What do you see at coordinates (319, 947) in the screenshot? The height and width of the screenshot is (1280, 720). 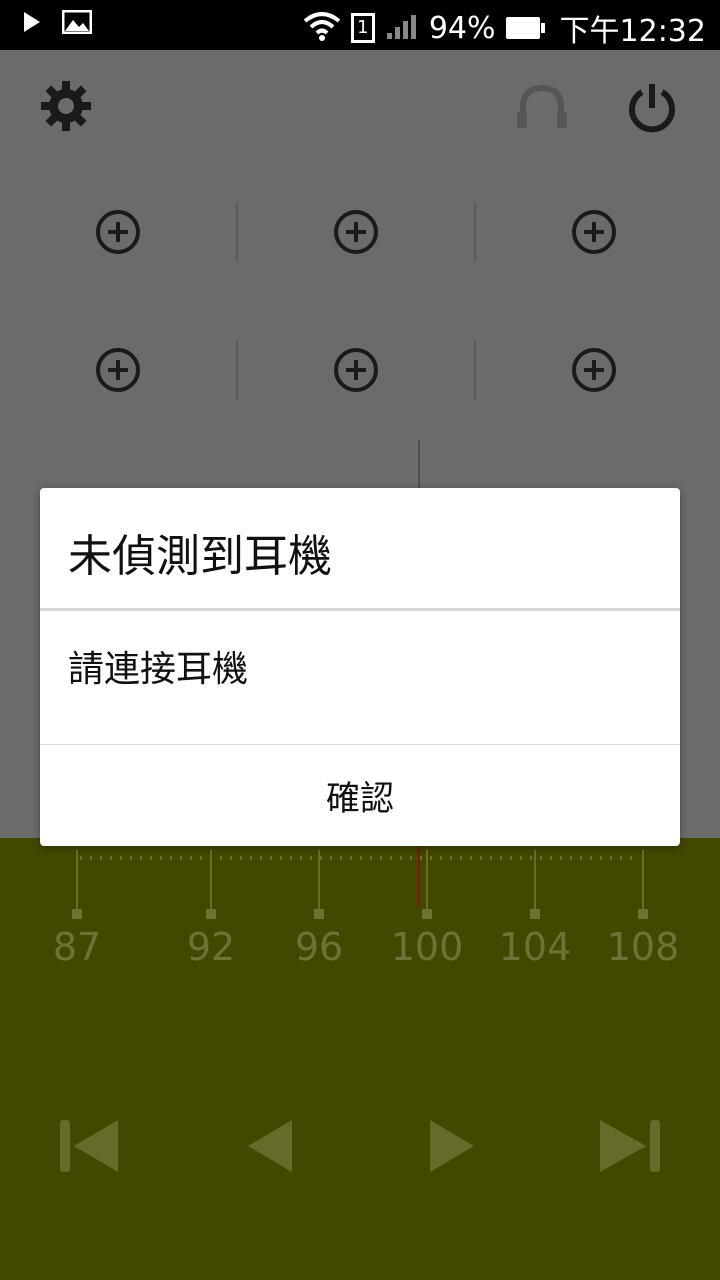 I see `dial-label: 96` at bounding box center [319, 947].